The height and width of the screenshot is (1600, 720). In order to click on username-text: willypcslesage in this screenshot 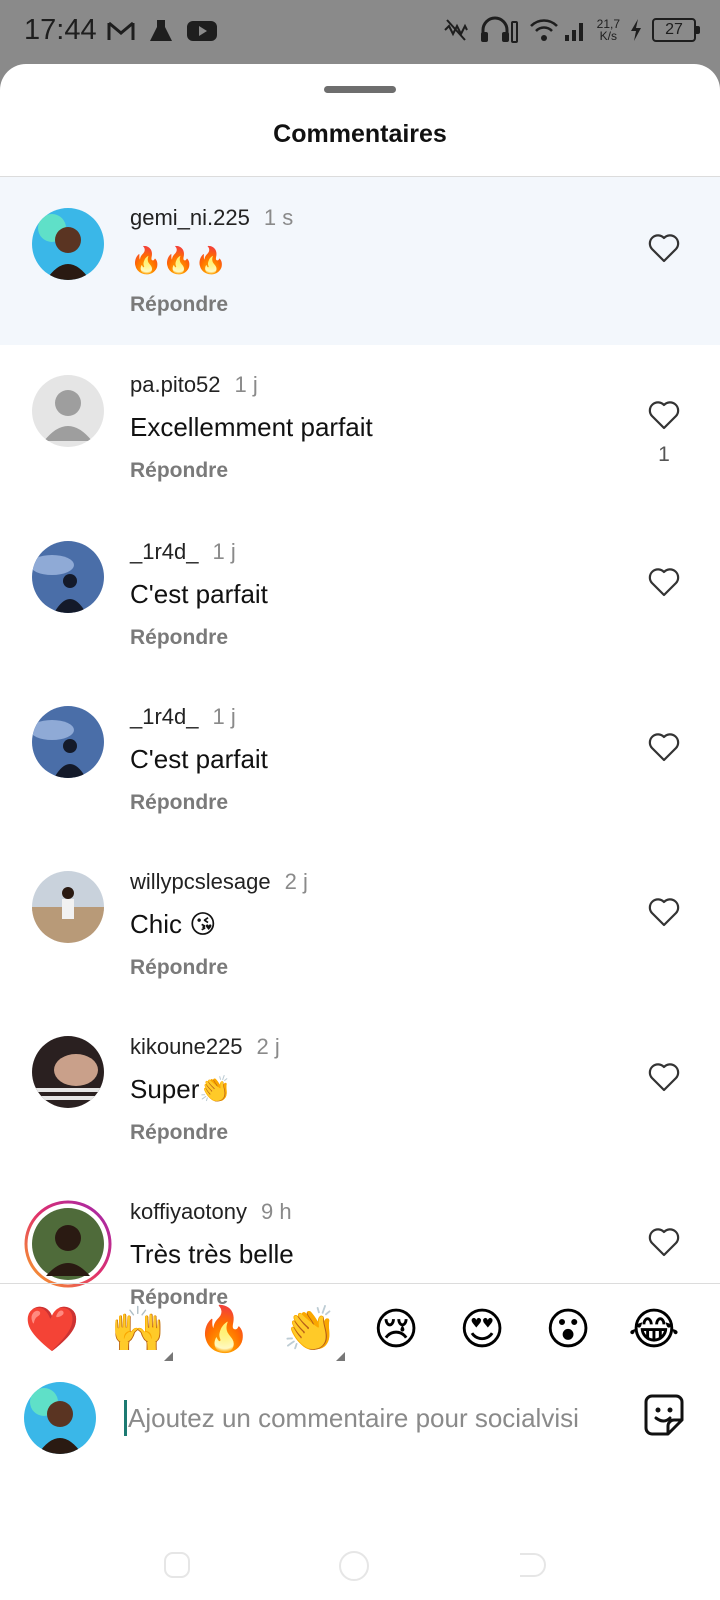, I will do `click(200, 881)`.